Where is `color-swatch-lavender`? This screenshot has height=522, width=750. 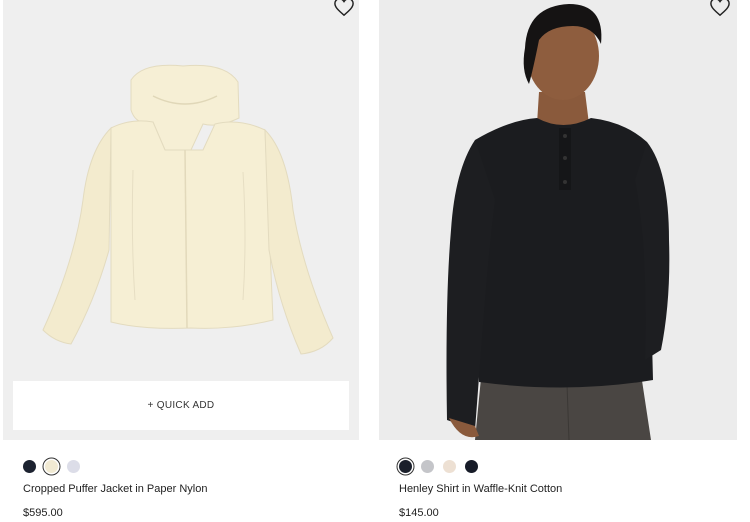
color-swatch-lavender is located at coordinates (73, 466).